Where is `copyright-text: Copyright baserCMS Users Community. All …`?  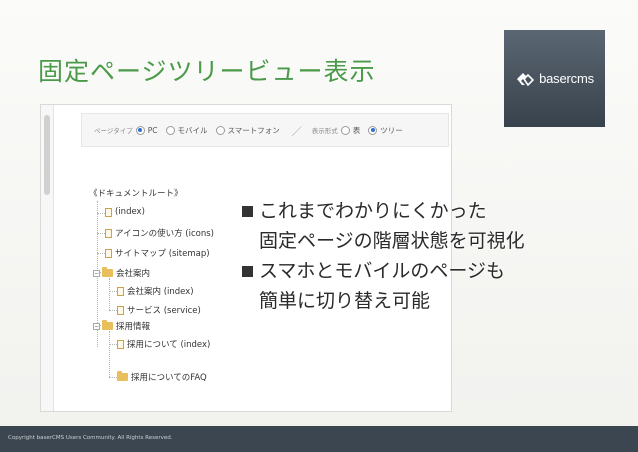 copyright-text: Copyright baserCMS Users Community. All … is located at coordinates (90, 438).